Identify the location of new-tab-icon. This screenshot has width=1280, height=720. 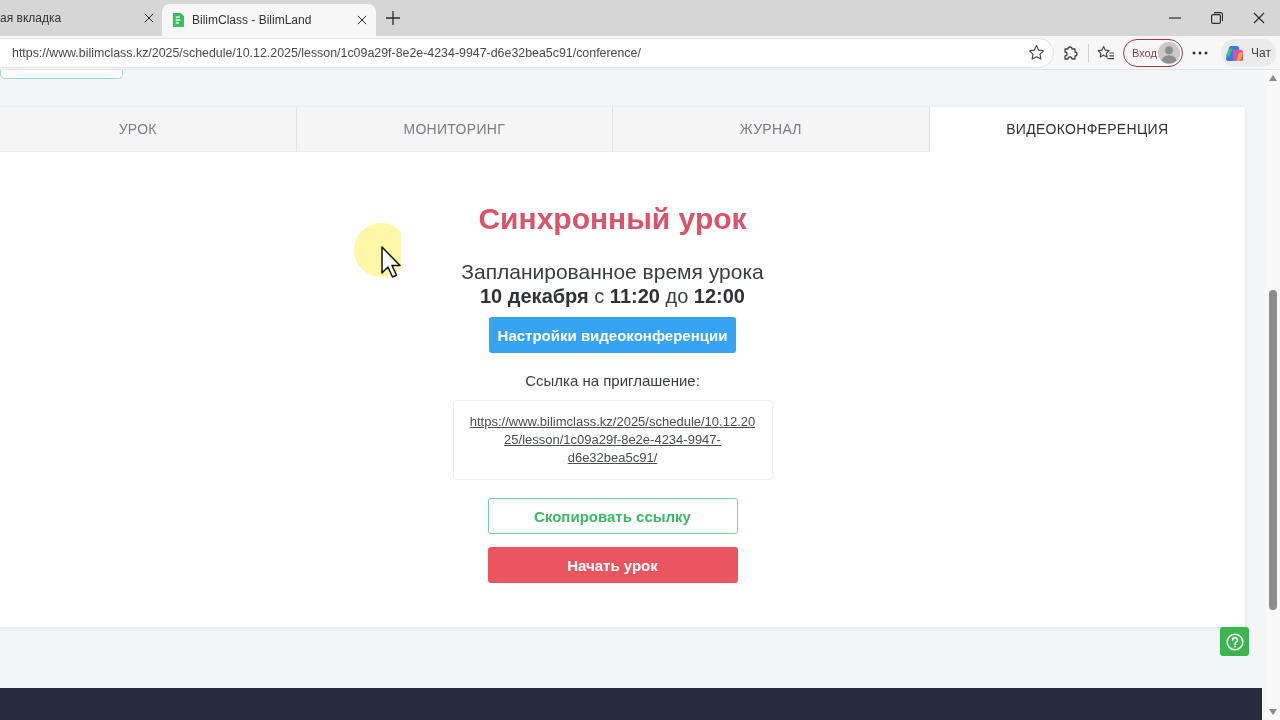
(393, 18).